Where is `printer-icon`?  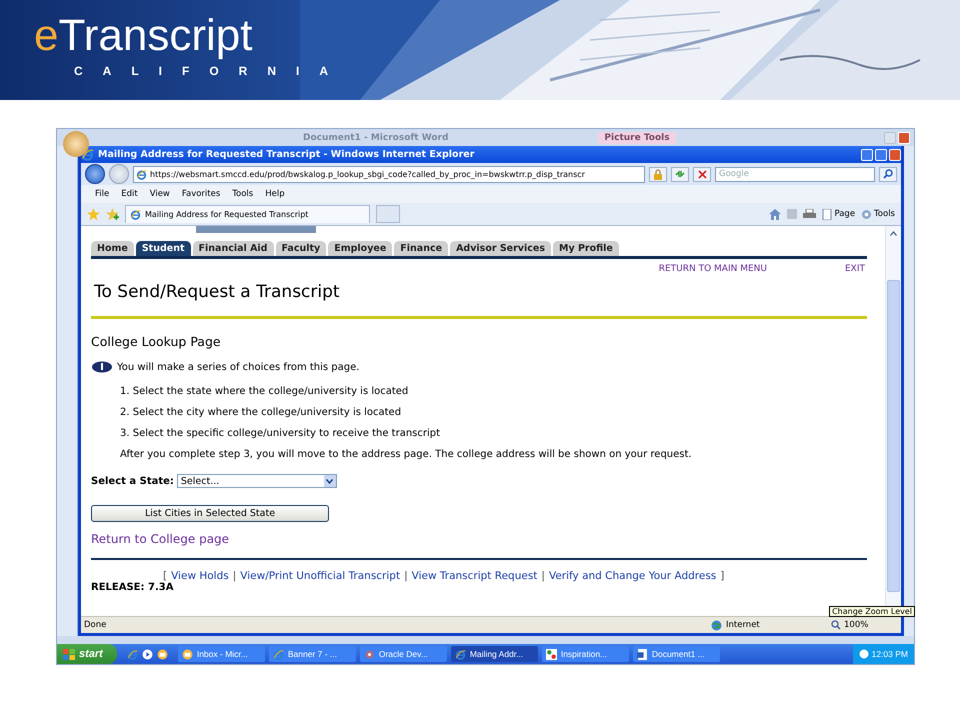 printer-icon is located at coordinates (809, 214).